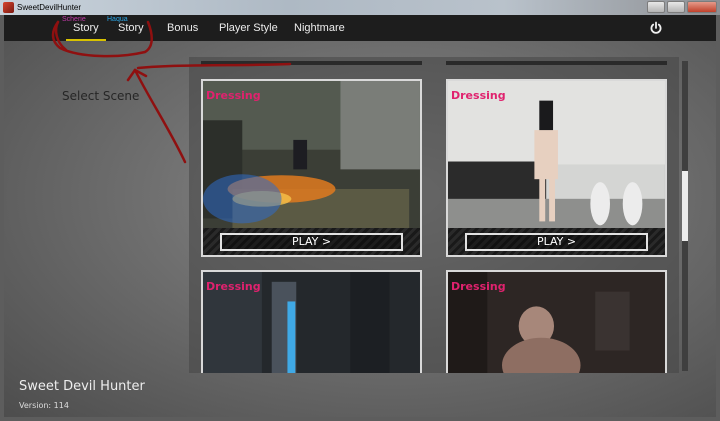 The height and width of the screenshot is (421, 720). What do you see at coordinates (676, 7) in the screenshot?
I see `maximize-button` at bounding box center [676, 7].